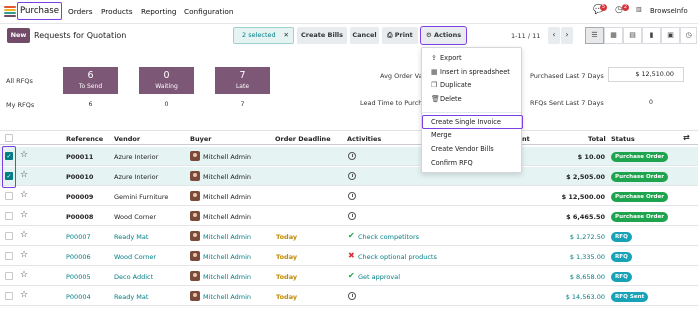 The width and height of the screenshot is (698, 313). What do you see at coordinates (651, 35) in the screenshot?
I see `graph-view-icon: ▮` at bounding box center [651, 35].